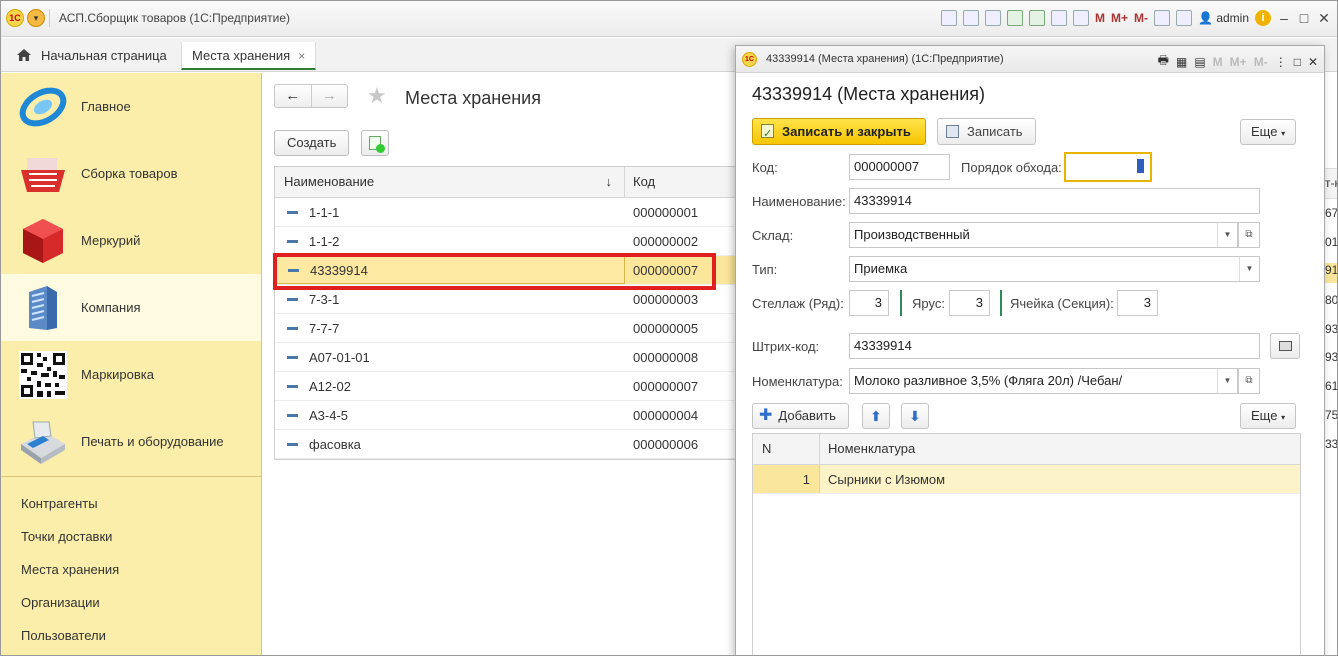 The height and width of the screenshot is (656, 1338). I want to click on main-menu-icon: ▾, so click(36, 18).